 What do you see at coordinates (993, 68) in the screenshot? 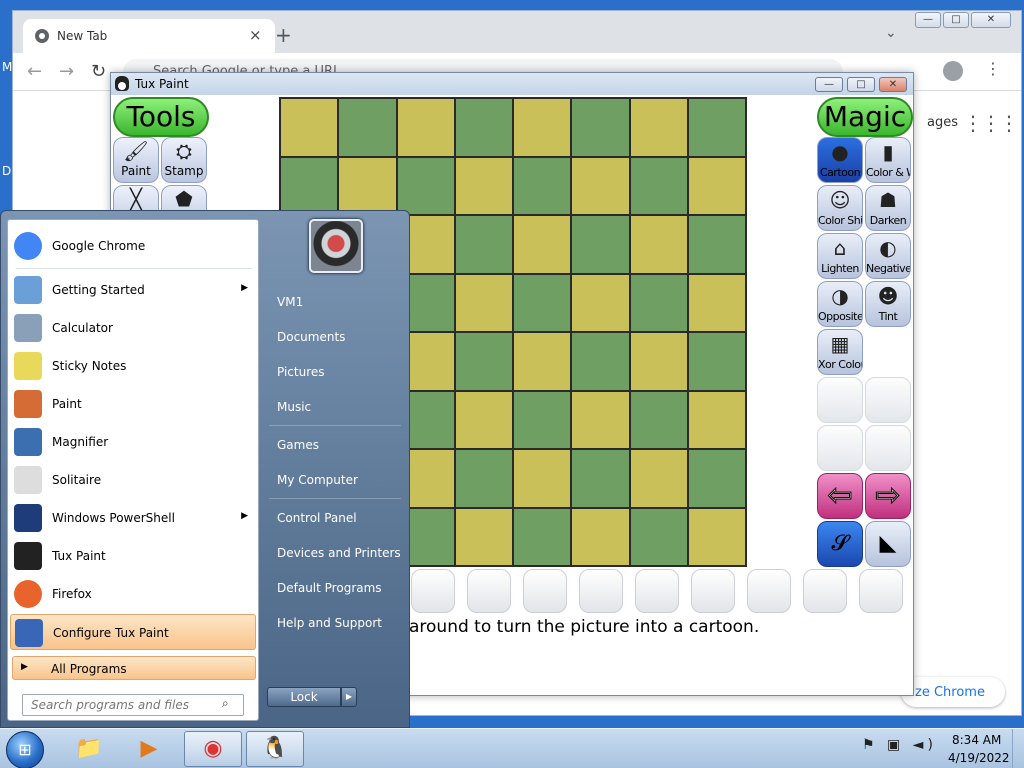
I see `chrome-menu-icon: ⋮` at bounding box center [993, 68].